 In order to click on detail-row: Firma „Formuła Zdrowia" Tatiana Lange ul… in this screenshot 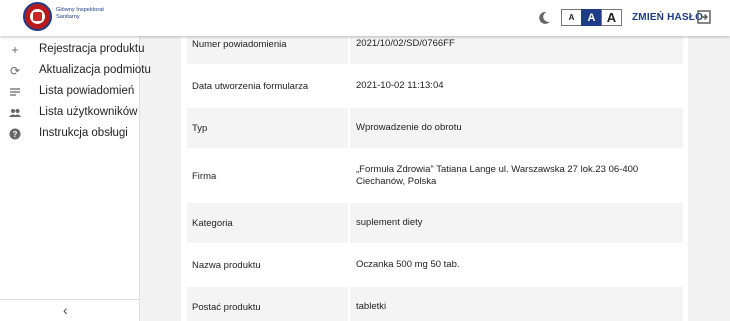, I will do `click(435, 176)`.